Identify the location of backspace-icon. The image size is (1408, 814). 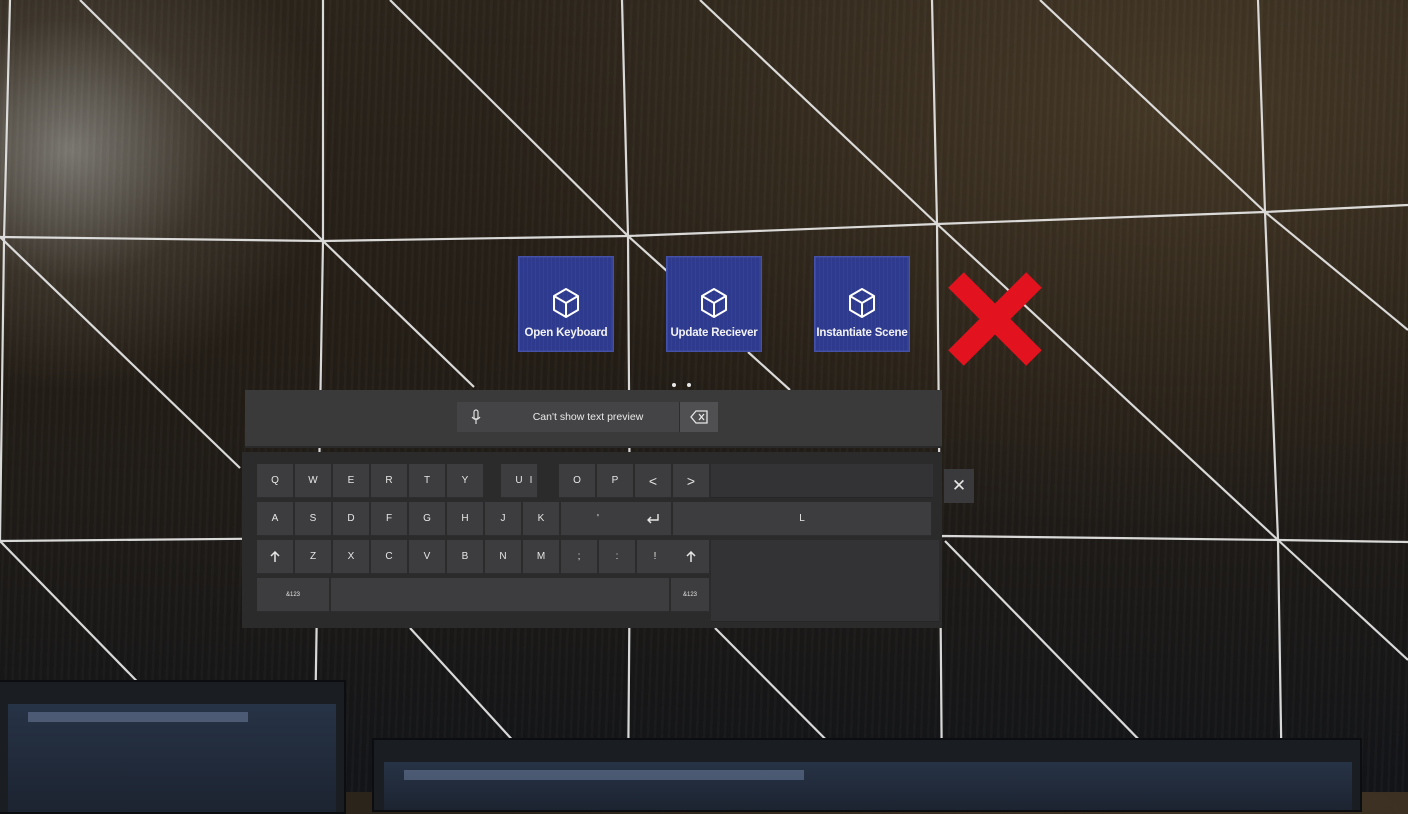
(699, 417).